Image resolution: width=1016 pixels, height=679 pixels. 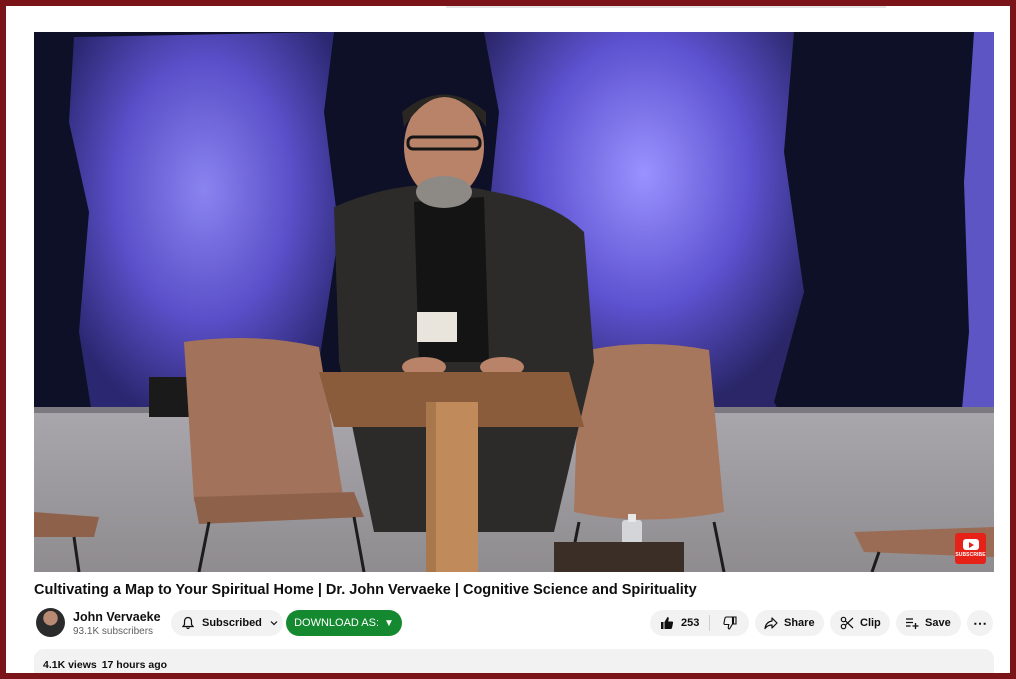 I want to click on more-actions-button: ⋯, so click(x=980, y=623).